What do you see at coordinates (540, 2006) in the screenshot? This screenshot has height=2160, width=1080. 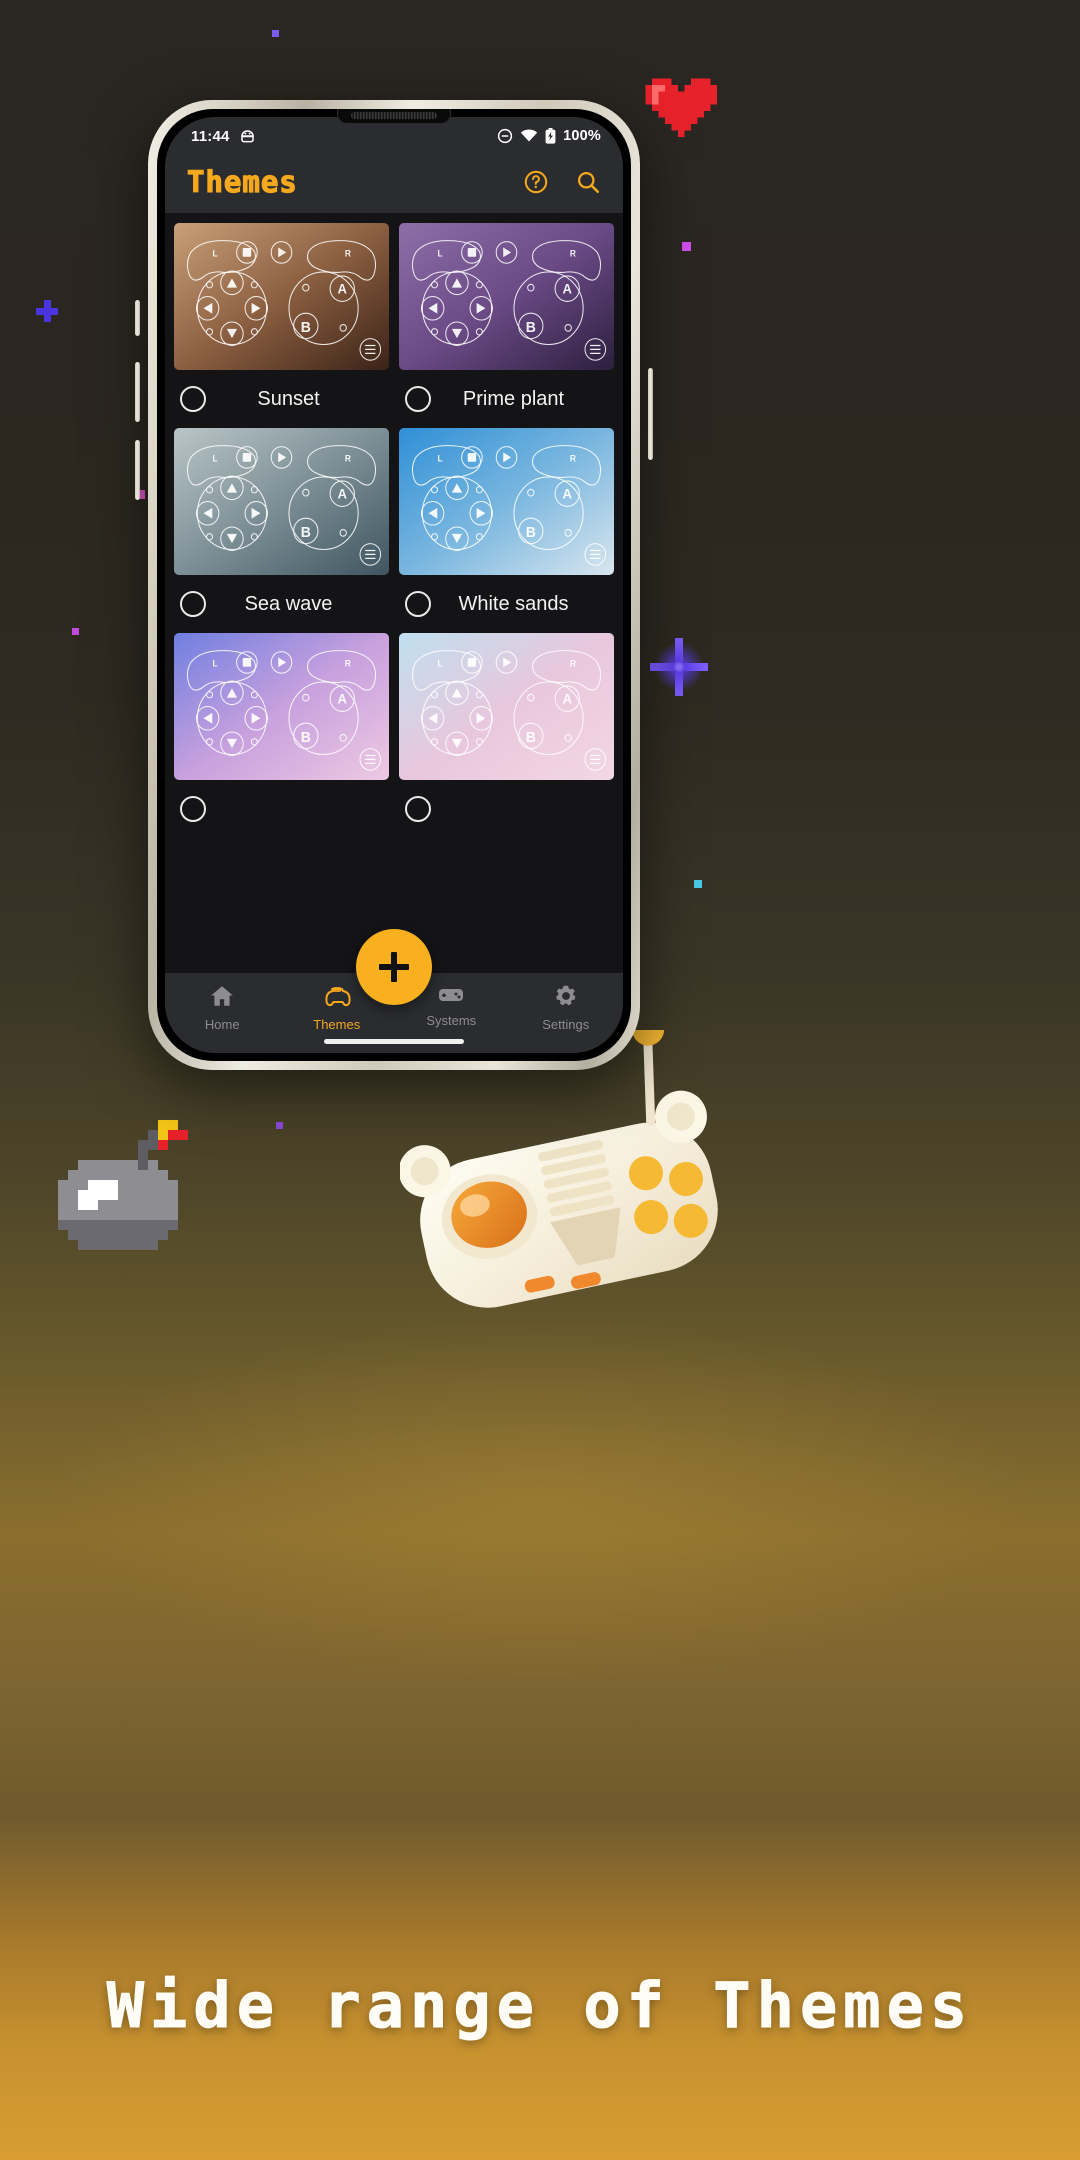 I see `poster-caption: Wide range of Themes` at bounding box center [540, 2006].